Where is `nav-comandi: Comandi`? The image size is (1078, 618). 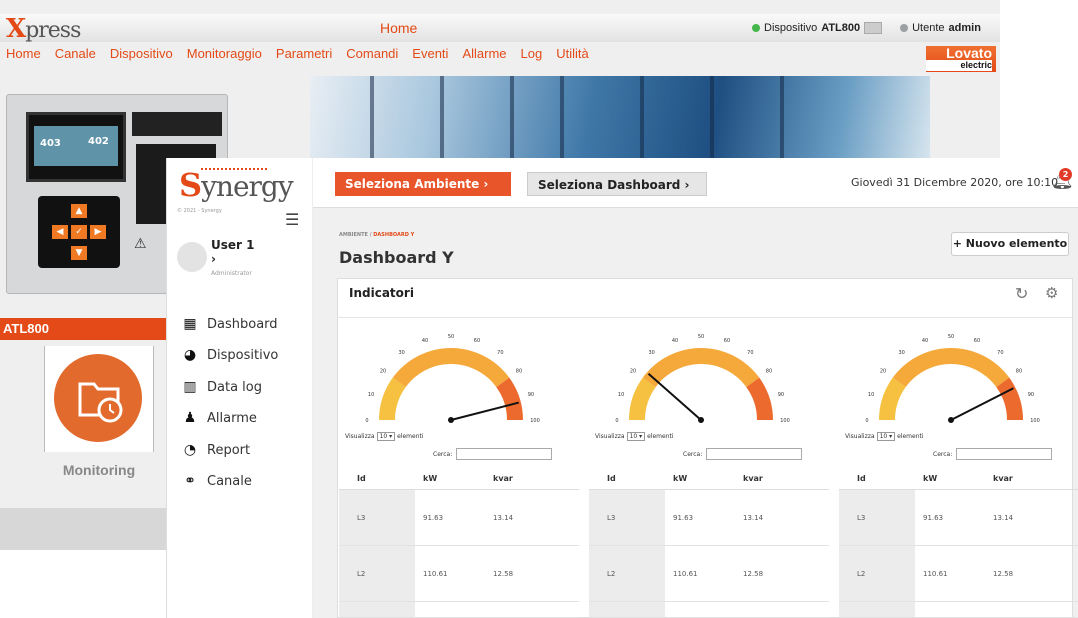 nav-comandi: Comandi is located at coordinates (372, 59).